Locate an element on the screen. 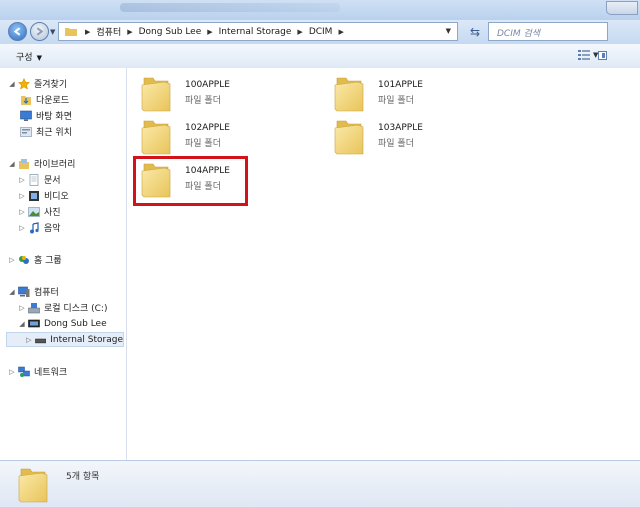 The height and width of the screenshot is (507, 640). breadcrumb-storage: Internal Storage is located at coordinates (255, 32).